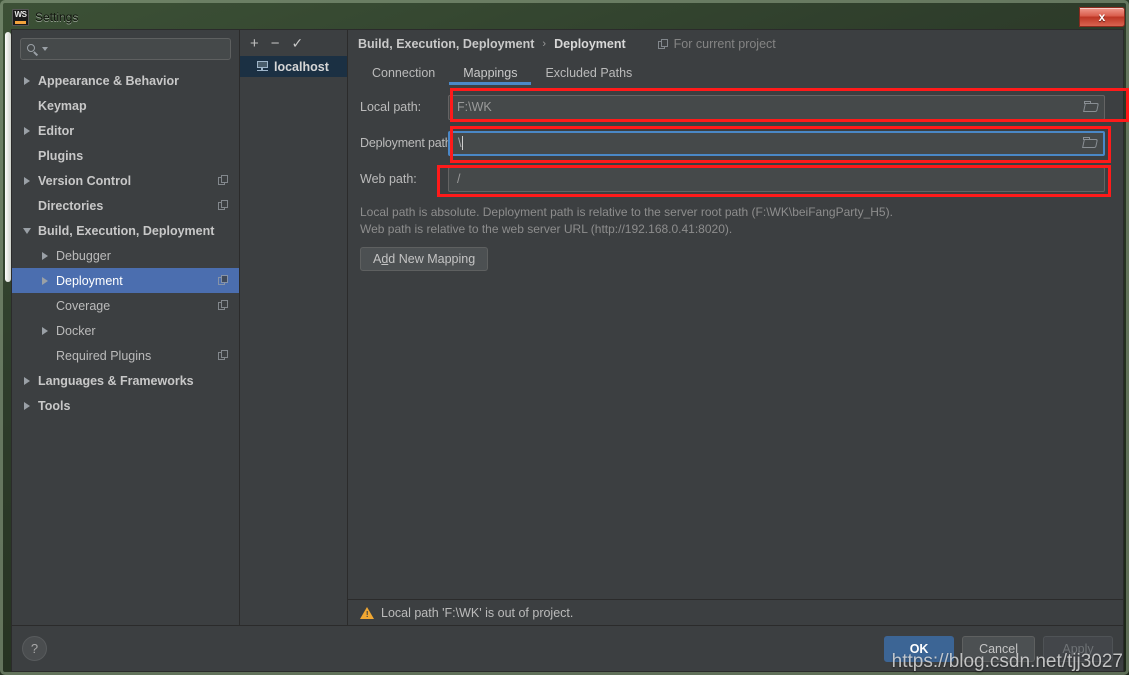 The image size is (1129, 675). Describe the element at coordinates (262, 66) in the screenshot. I see `server-icon` at that location.